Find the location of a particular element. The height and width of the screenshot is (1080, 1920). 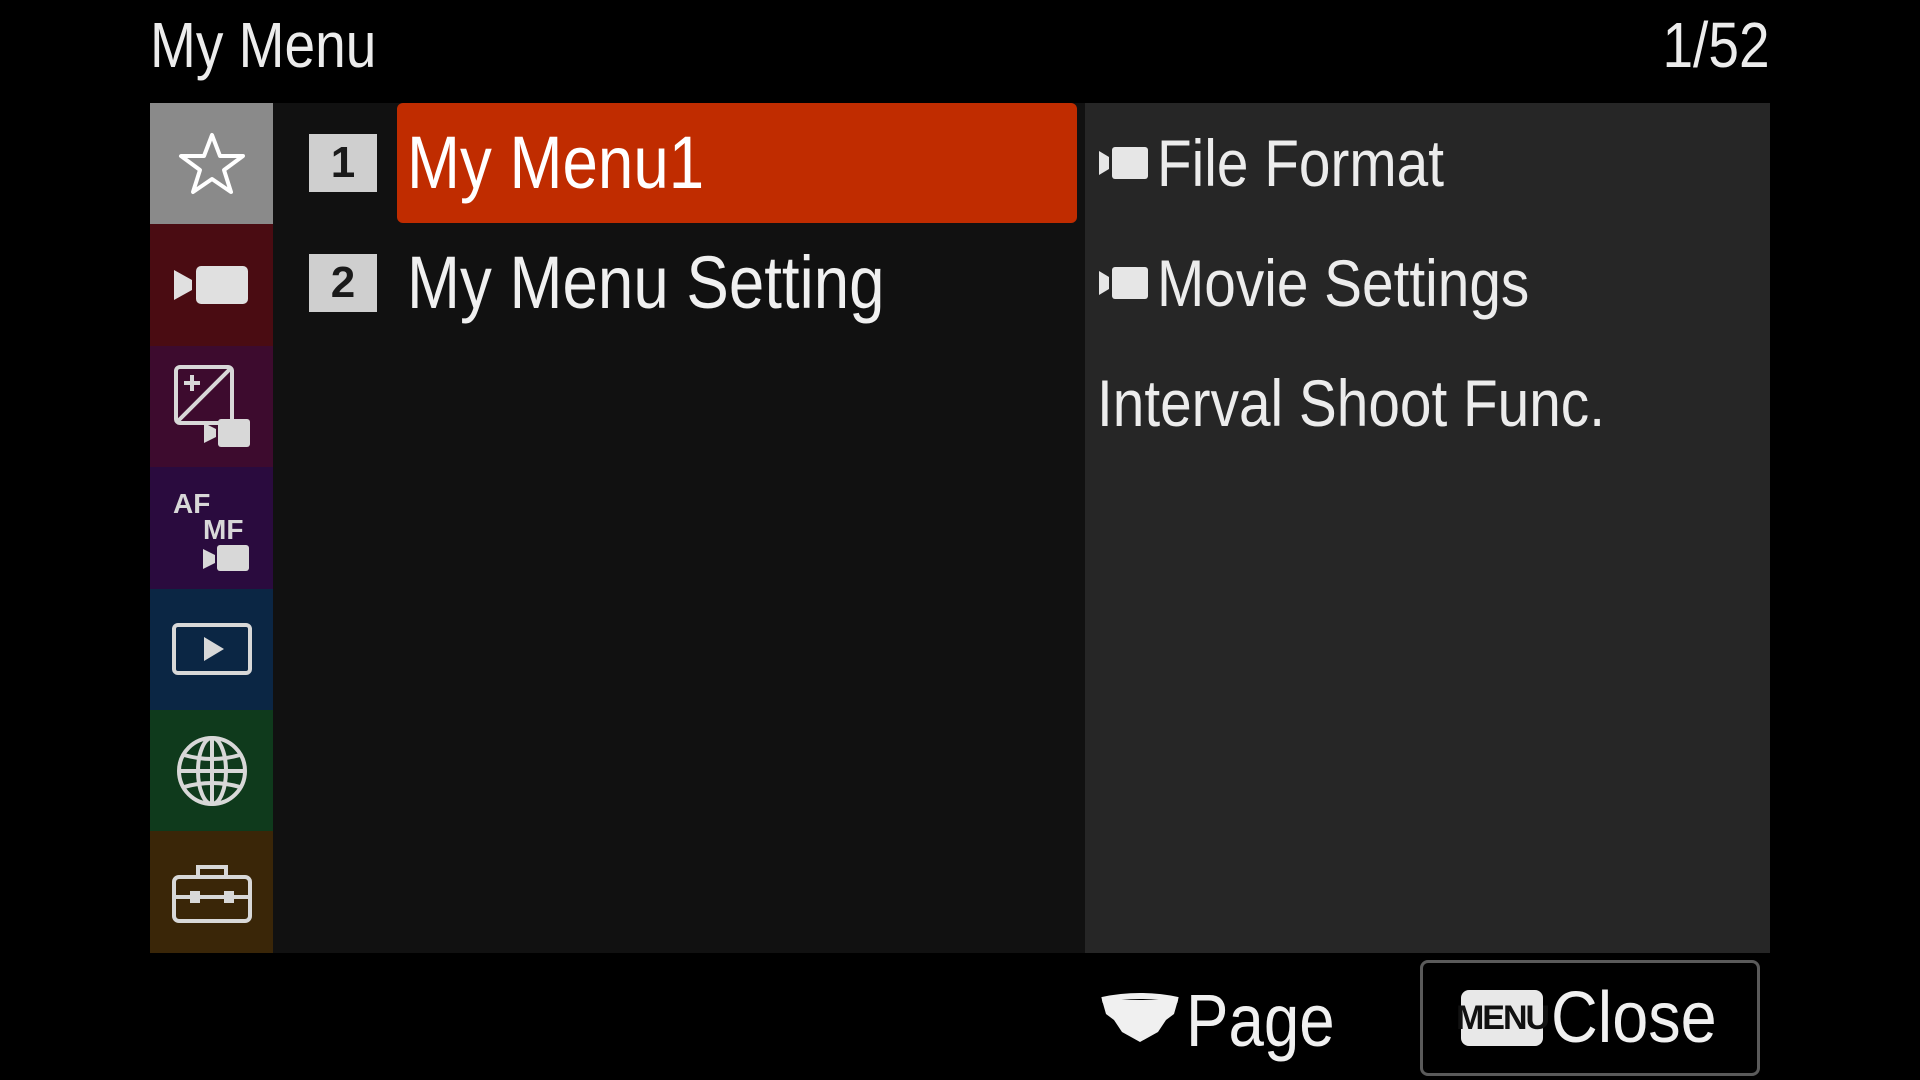

tab-shooting-movie is located at coordinates (211, 285).